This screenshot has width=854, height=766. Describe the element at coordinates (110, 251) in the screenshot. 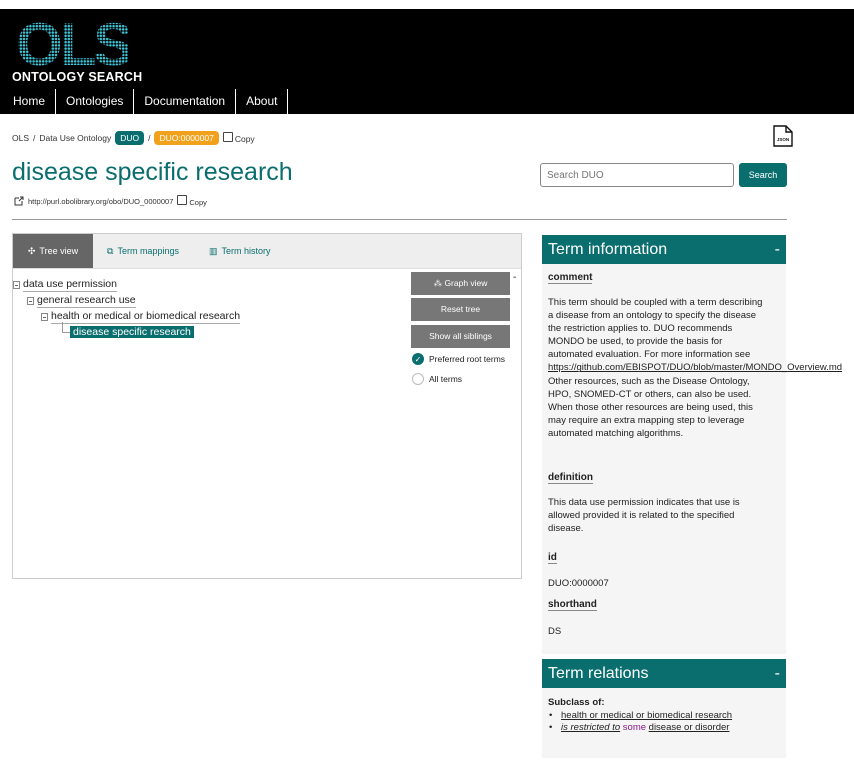

I see `mappings-icon: ⧉` at that location.